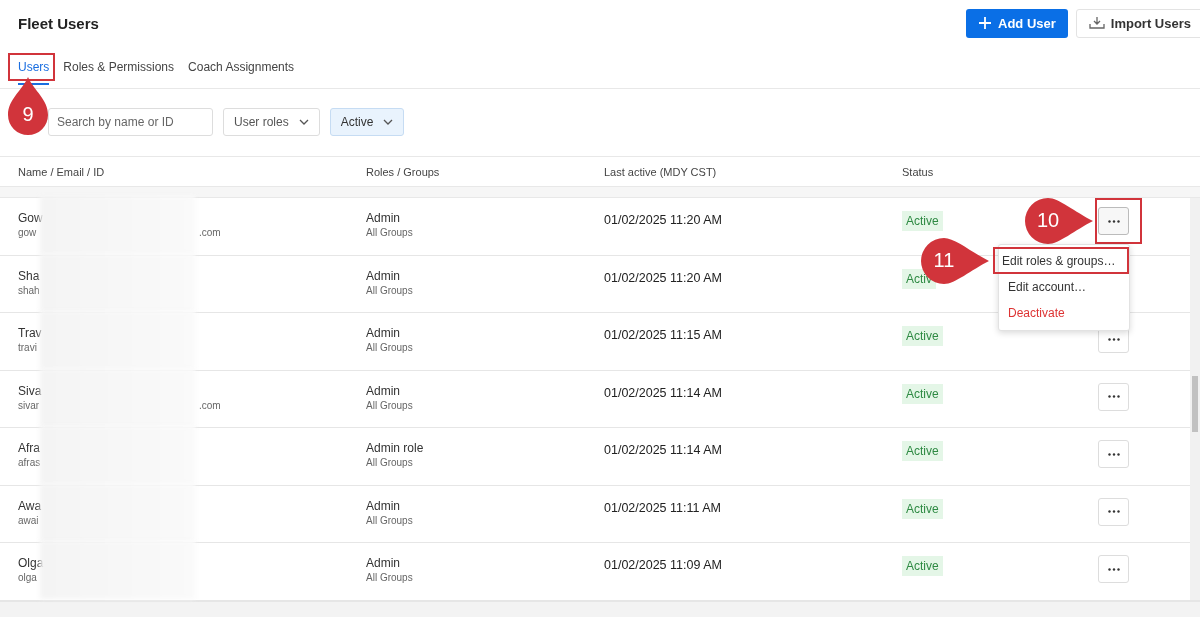 The image size is (1200, 617). What do you see at coordinates (29, 448) in the screenshot?
I see `user-name: Afra` at bounding box center [29, 448].